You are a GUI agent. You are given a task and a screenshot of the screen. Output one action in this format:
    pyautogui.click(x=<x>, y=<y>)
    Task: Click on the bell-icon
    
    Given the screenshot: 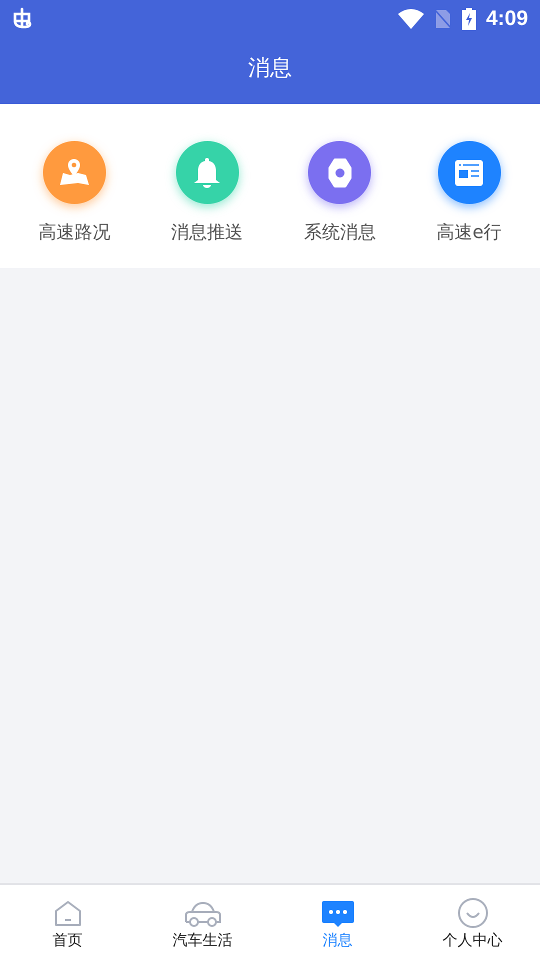 What is the action you would take?
    pyautogui.click(x=207, y=172)
    